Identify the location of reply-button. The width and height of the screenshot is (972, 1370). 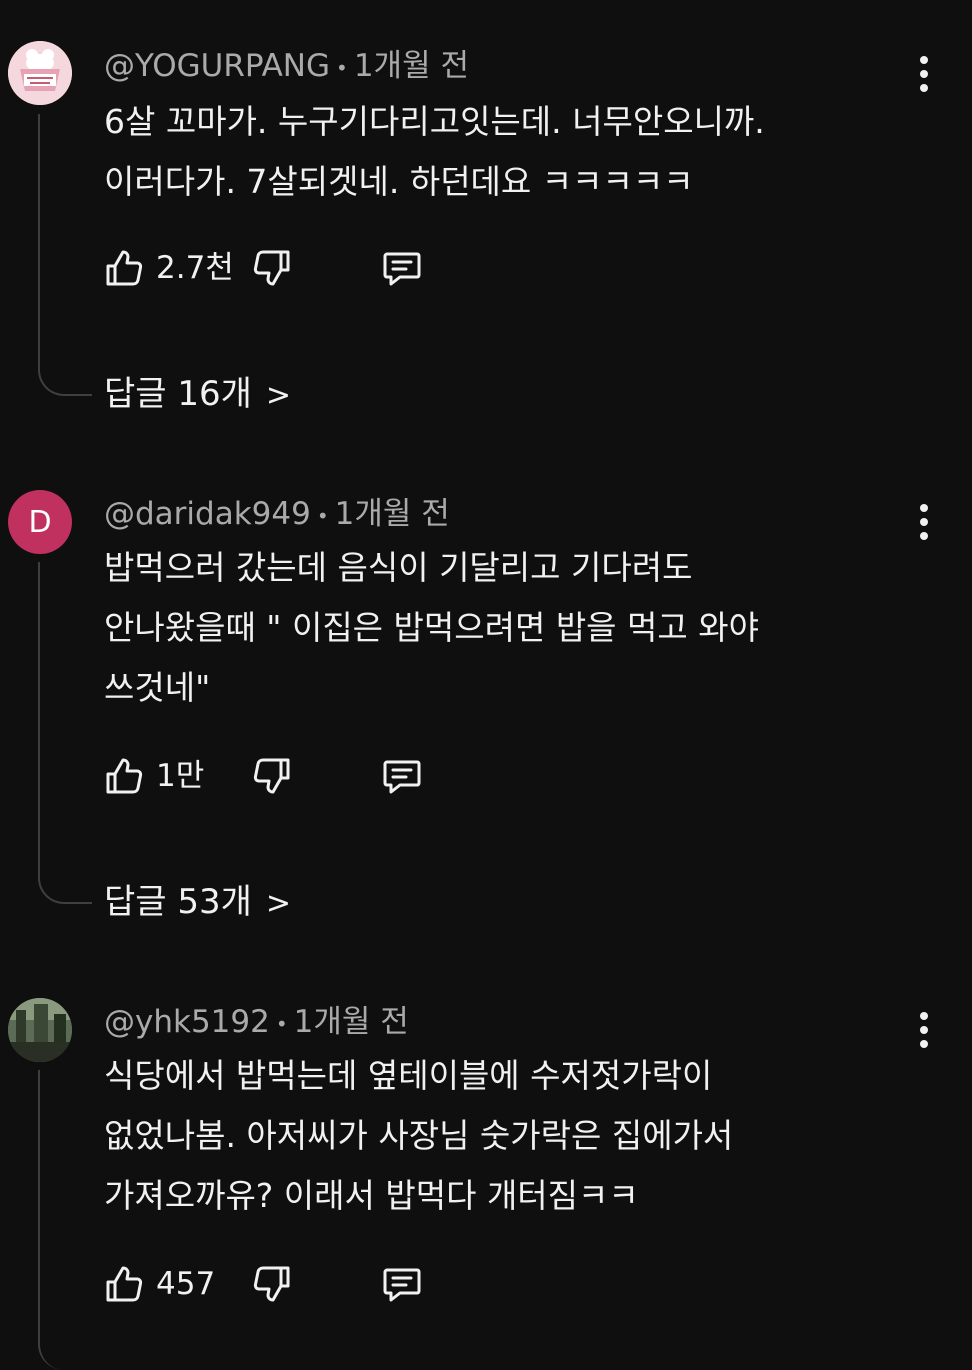
(403, 1285).